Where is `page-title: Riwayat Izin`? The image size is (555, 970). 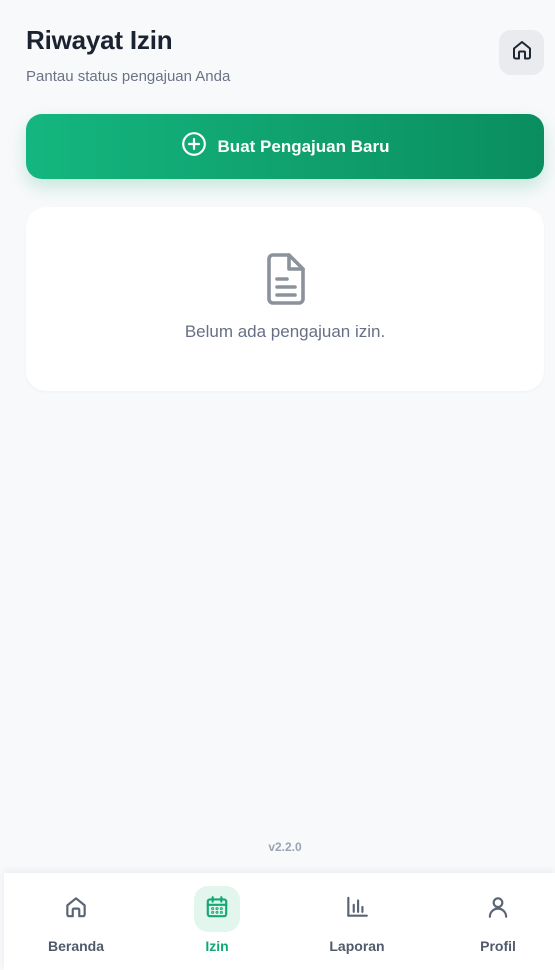
page-title: Riwayat Izin is located at coordinates (99, 40).